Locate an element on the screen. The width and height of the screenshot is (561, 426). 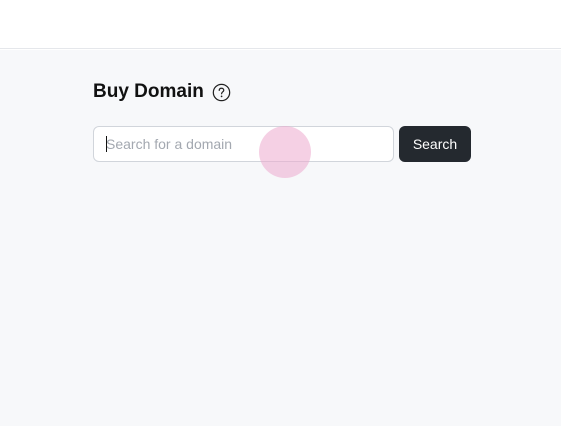
page-title: Buy Domain is located at coordinates (148, 91).